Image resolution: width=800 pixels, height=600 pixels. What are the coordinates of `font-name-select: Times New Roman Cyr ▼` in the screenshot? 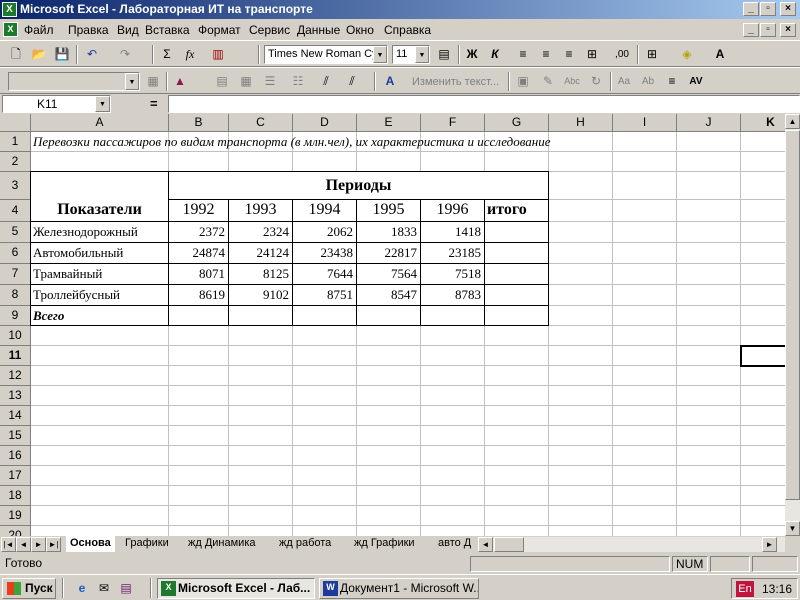 It's located at (326, 54).